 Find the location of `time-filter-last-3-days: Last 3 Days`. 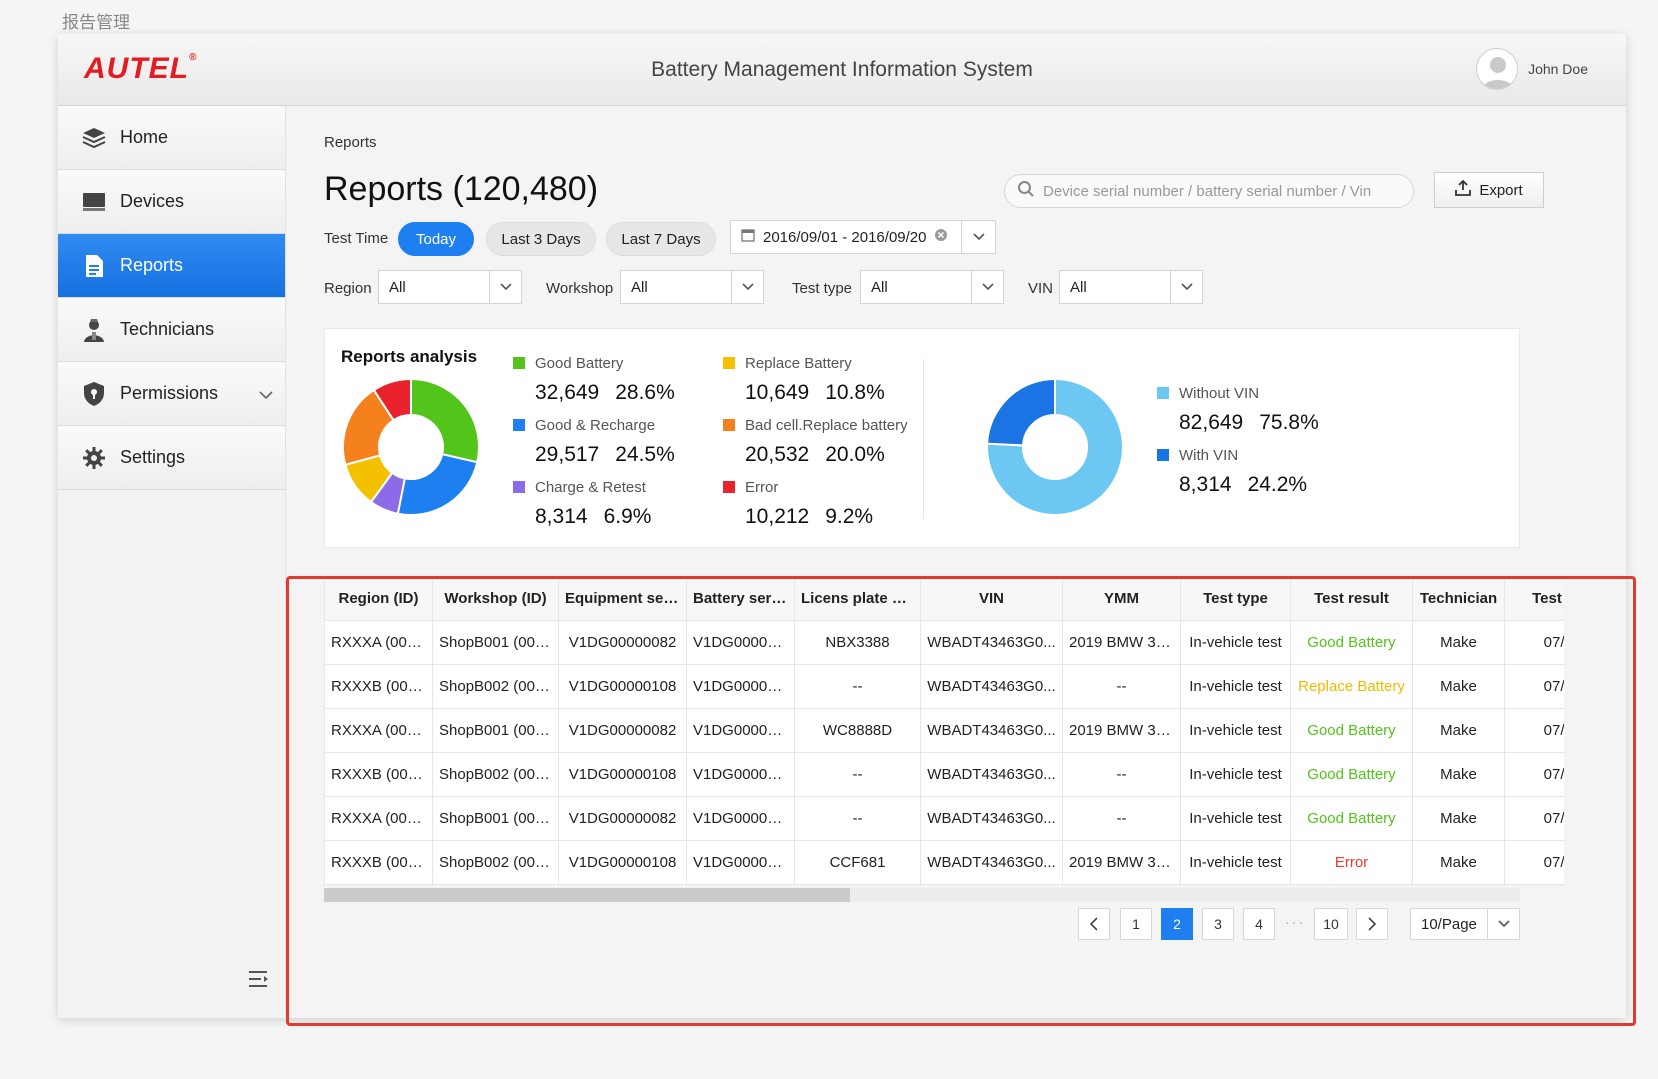

time-filter-last-3-days: Last 3 Days is located at coordinates (541, 239).